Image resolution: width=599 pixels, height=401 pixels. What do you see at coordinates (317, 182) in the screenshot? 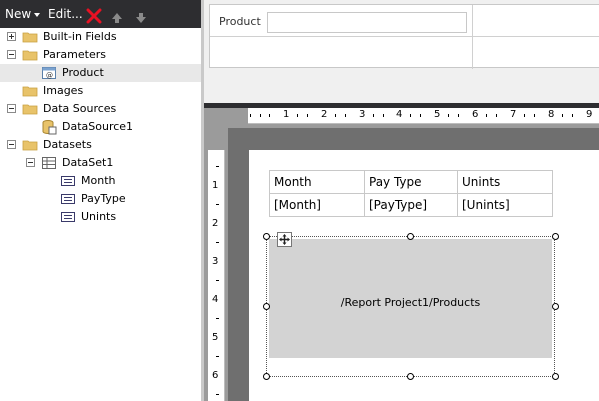
I see `table-header-cell: Month` at bounding box center [317, 182].